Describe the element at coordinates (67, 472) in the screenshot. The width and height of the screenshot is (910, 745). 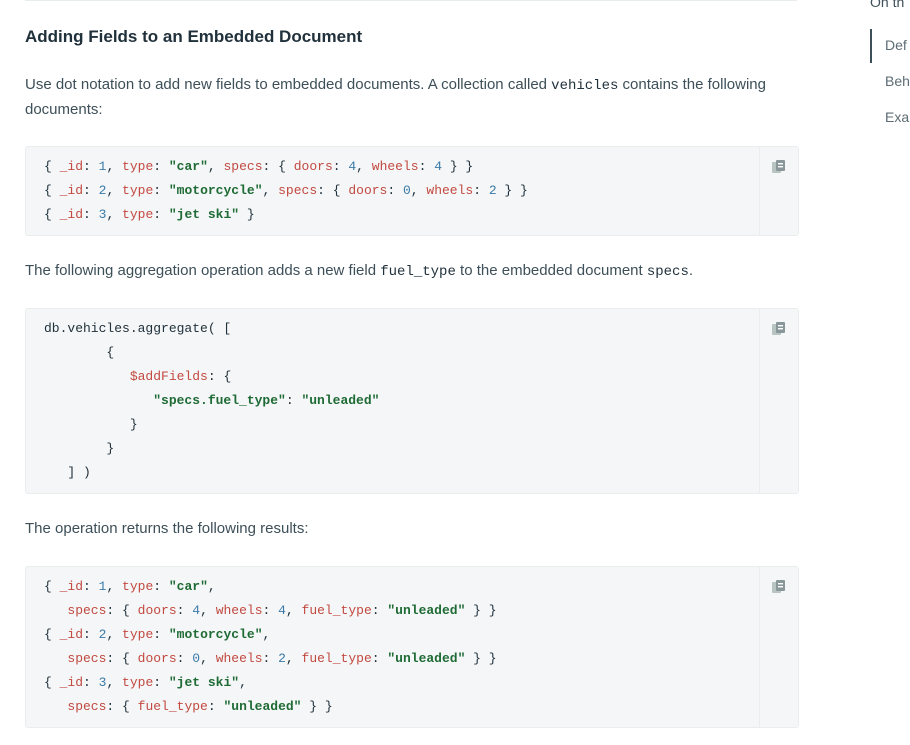
I see `code-line: ] )` at that location.